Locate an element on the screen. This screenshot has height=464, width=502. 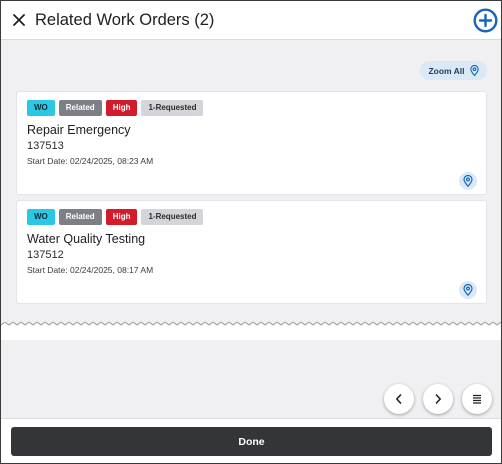
chevron-right-icon is located at coordinates (438, 399).